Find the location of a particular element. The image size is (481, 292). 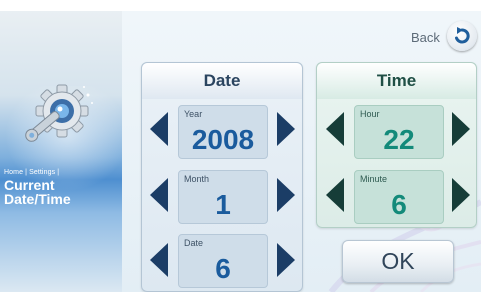

month-increment-button is located at coordinates (285, 195).